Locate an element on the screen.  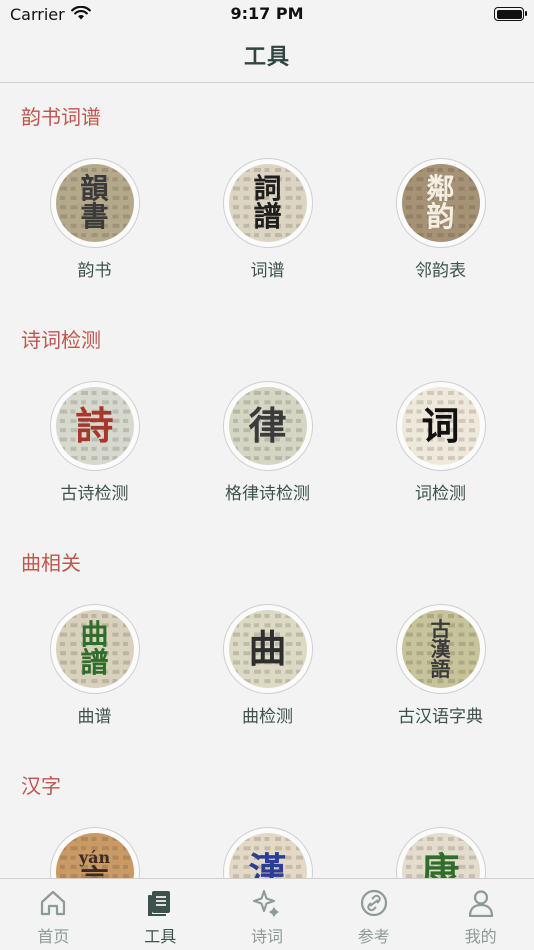
calligraphy-icon: 鄰韵 is located at coordinates (440, 203).